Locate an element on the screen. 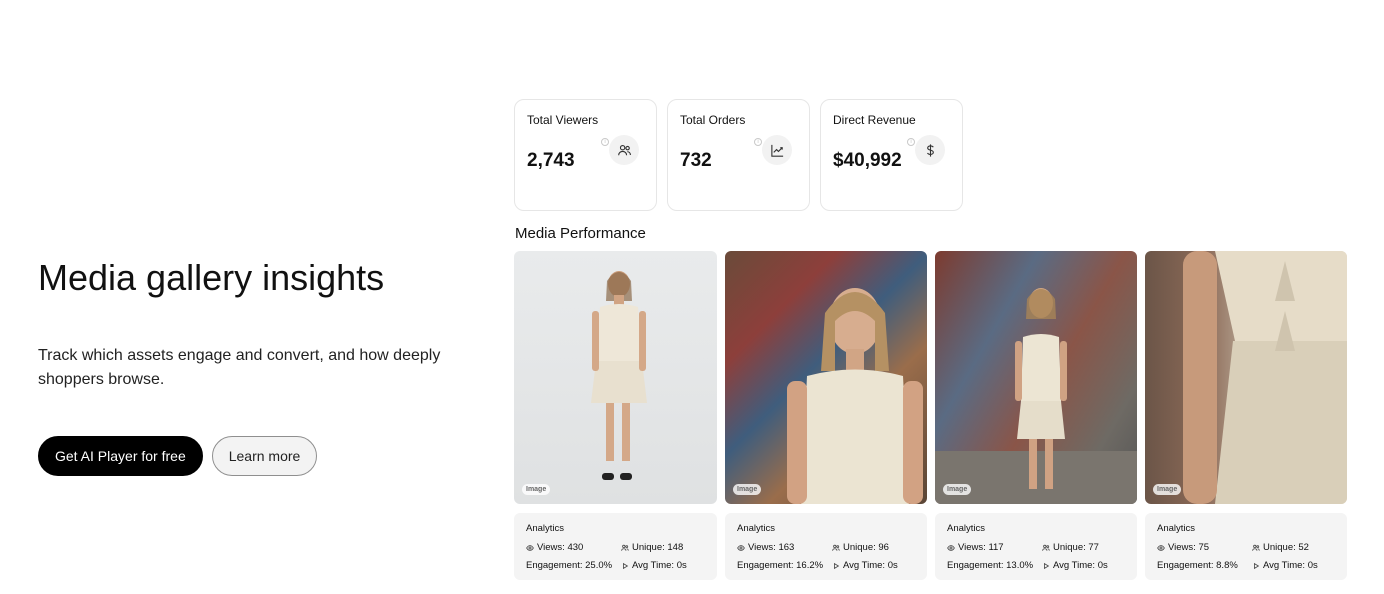 The height and width of the screenshot is (594, 1384). stat-card-total-viewers: Total Viewers 2,743 i is located at coordinates (585, 155).